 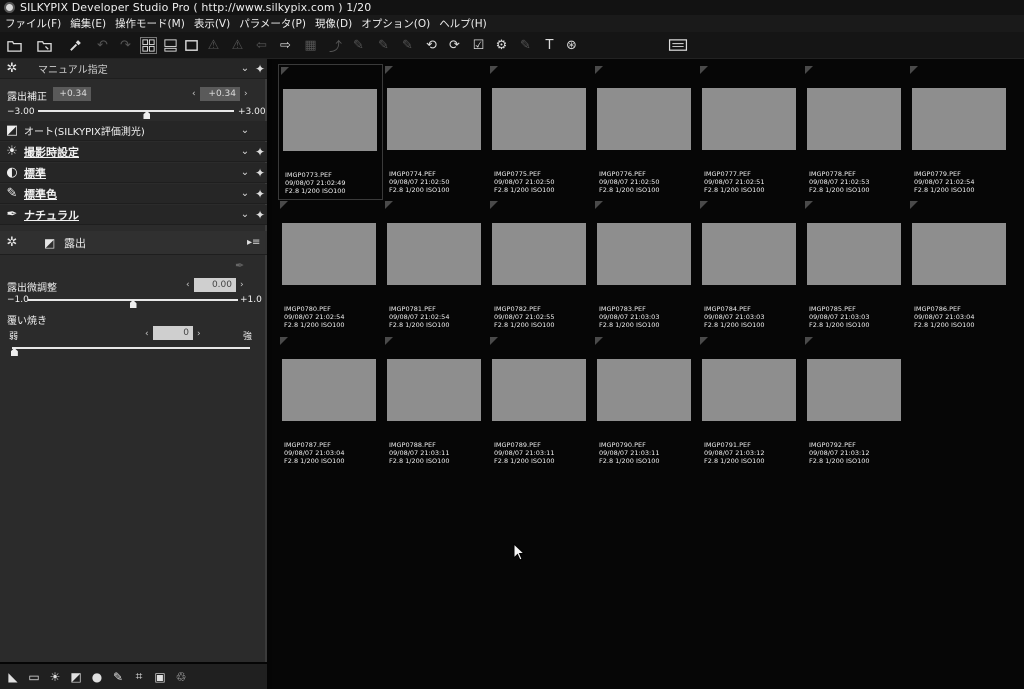 What do you see at coordinates (335, 46) in the screenshot?
I see `rotate-small-icon: ⤴` at bounding box center [335, 46].